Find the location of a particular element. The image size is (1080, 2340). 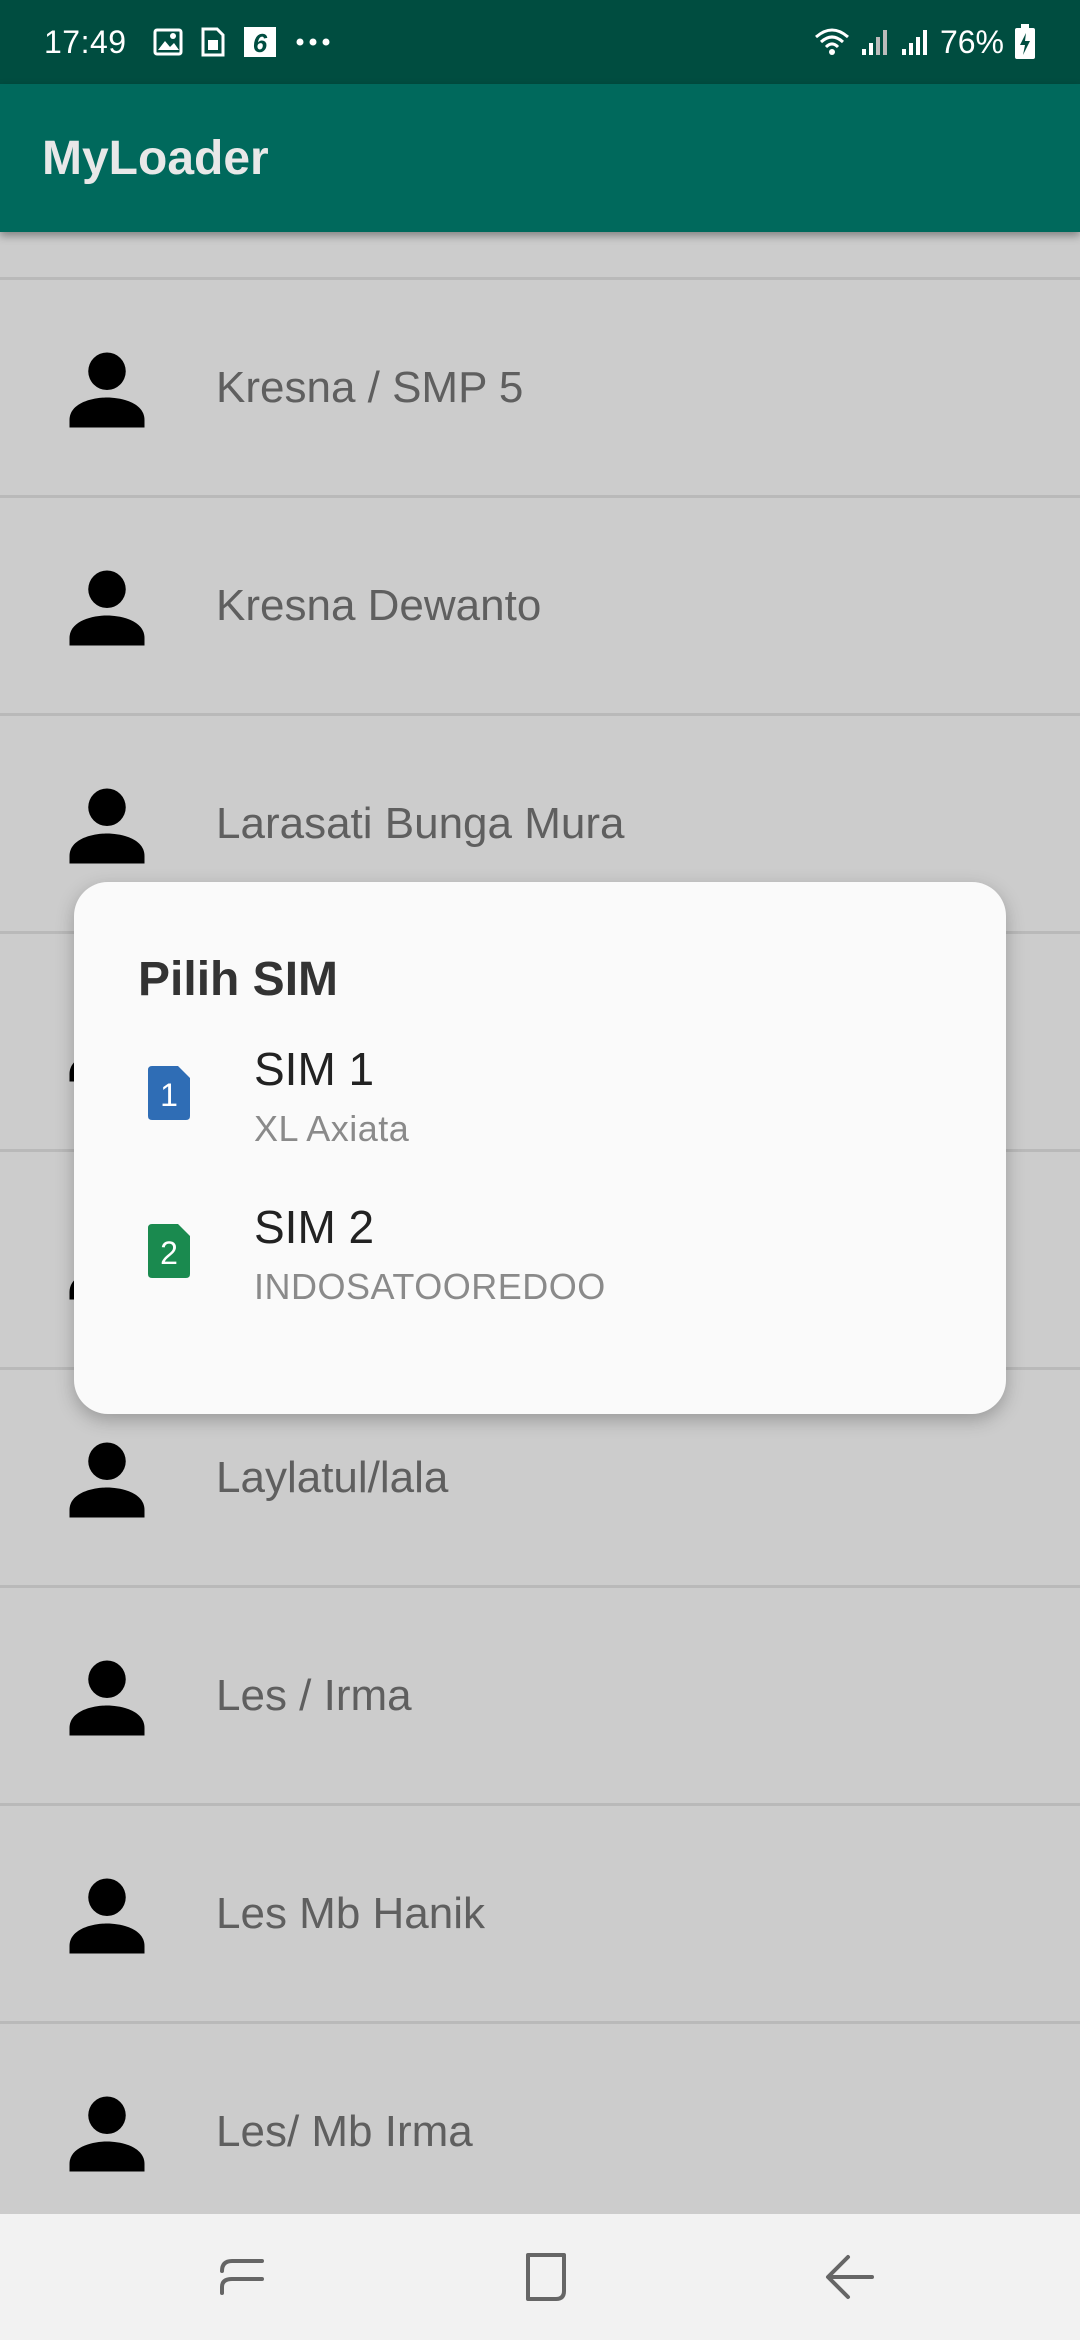

system-icons: 76% is located at coordinates (925, 42).